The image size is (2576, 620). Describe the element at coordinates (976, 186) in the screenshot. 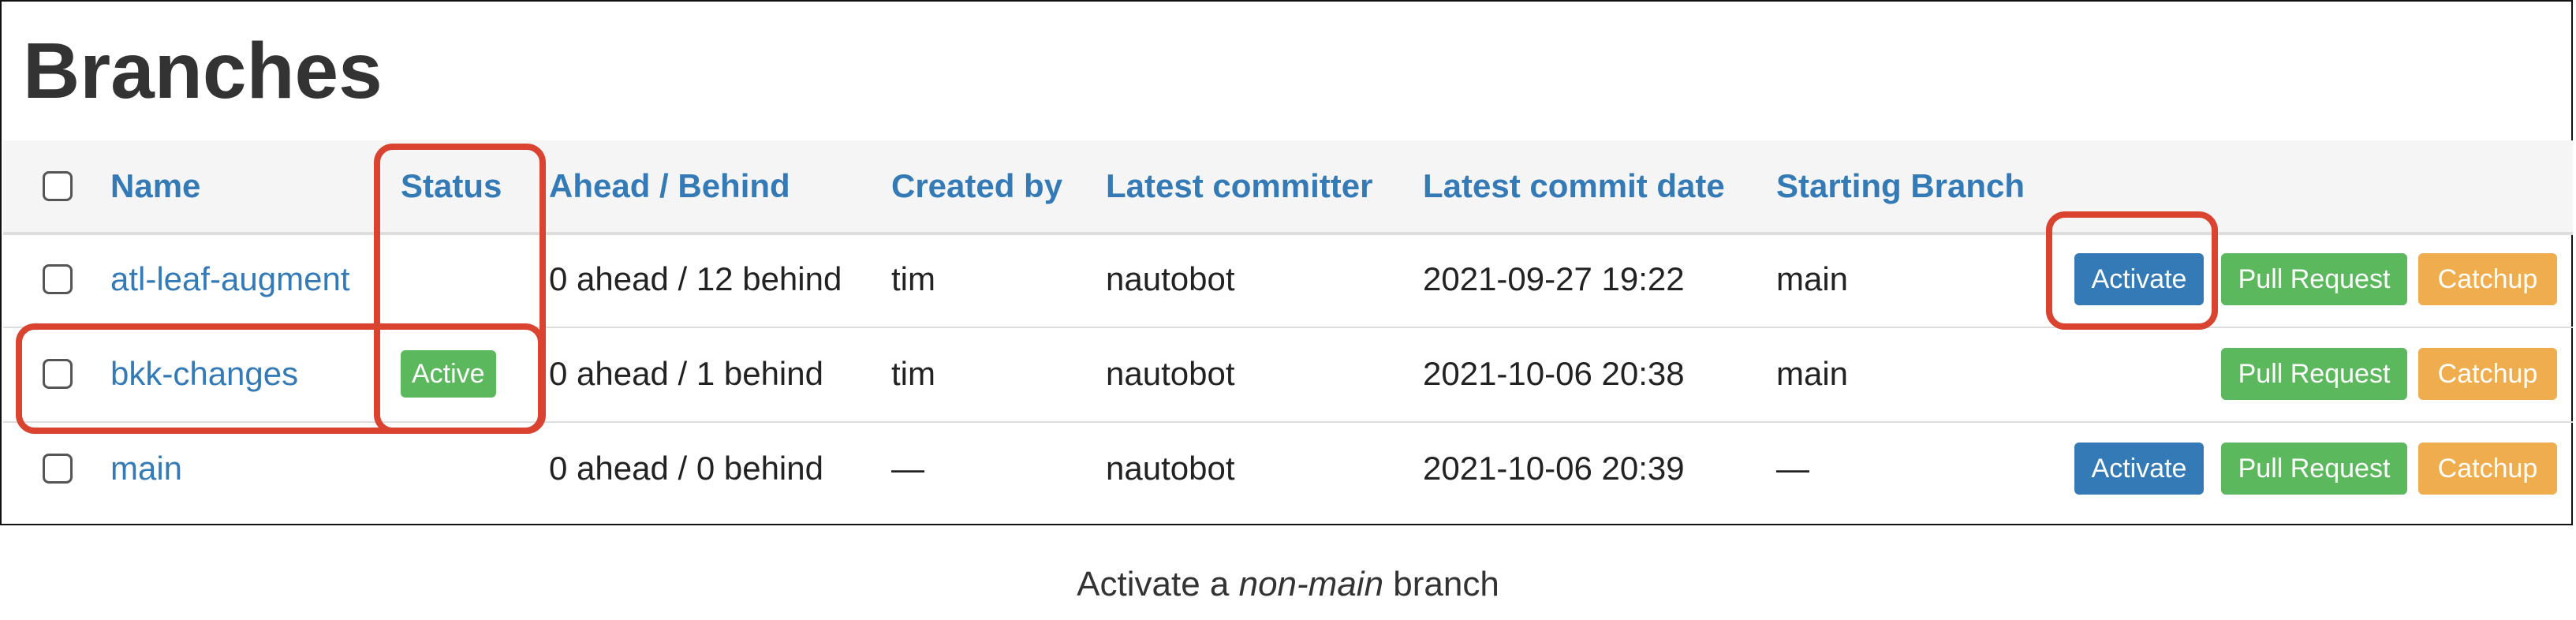

I see `column-created-by: Created by` at that location.